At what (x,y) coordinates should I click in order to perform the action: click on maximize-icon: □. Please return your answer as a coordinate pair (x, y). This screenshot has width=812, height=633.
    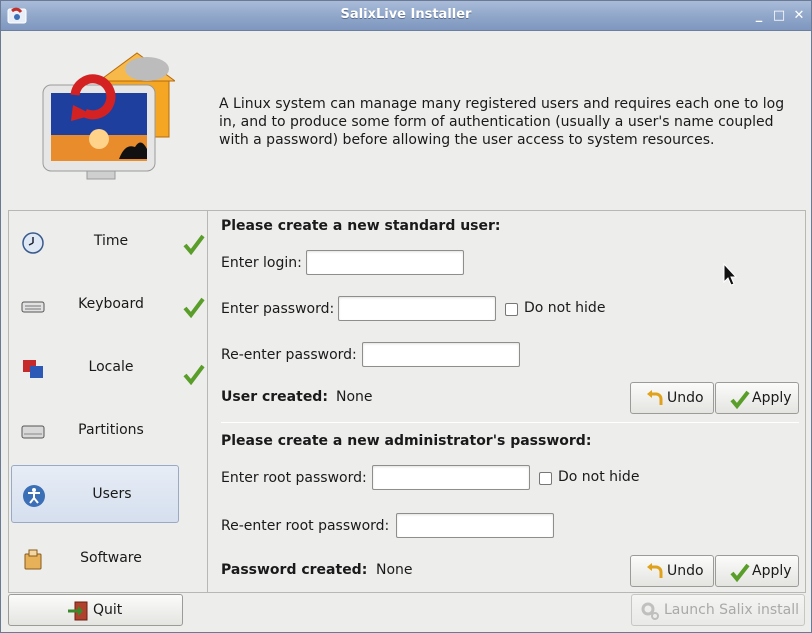
    Looking at the image, I should click on (779, 16).